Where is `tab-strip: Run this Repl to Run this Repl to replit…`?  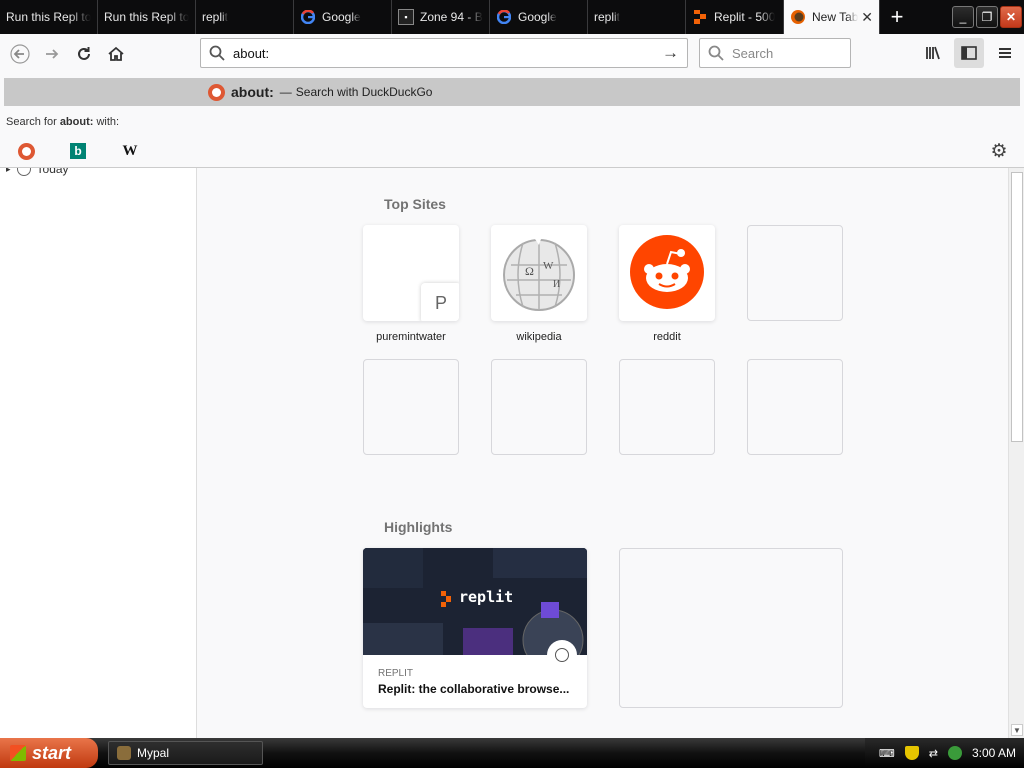 tab-strip: Run this Repl to Run this Repl to replit… is located at coordinates (512, 17).